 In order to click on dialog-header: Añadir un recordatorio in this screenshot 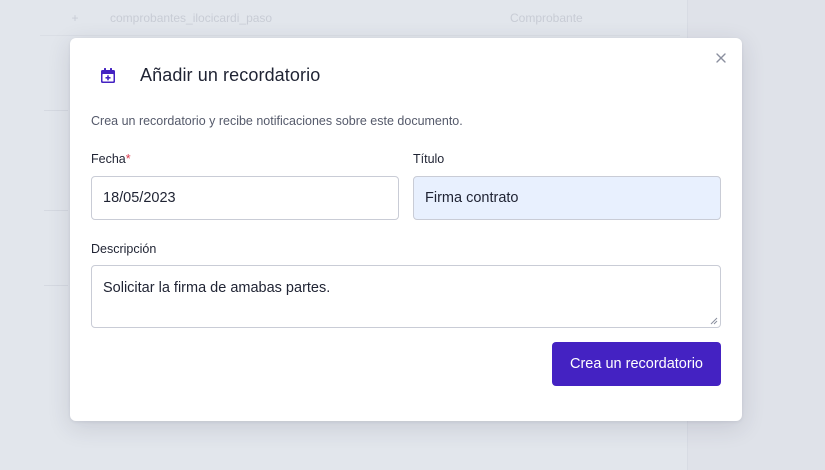, I will do `click(209, 75)`.